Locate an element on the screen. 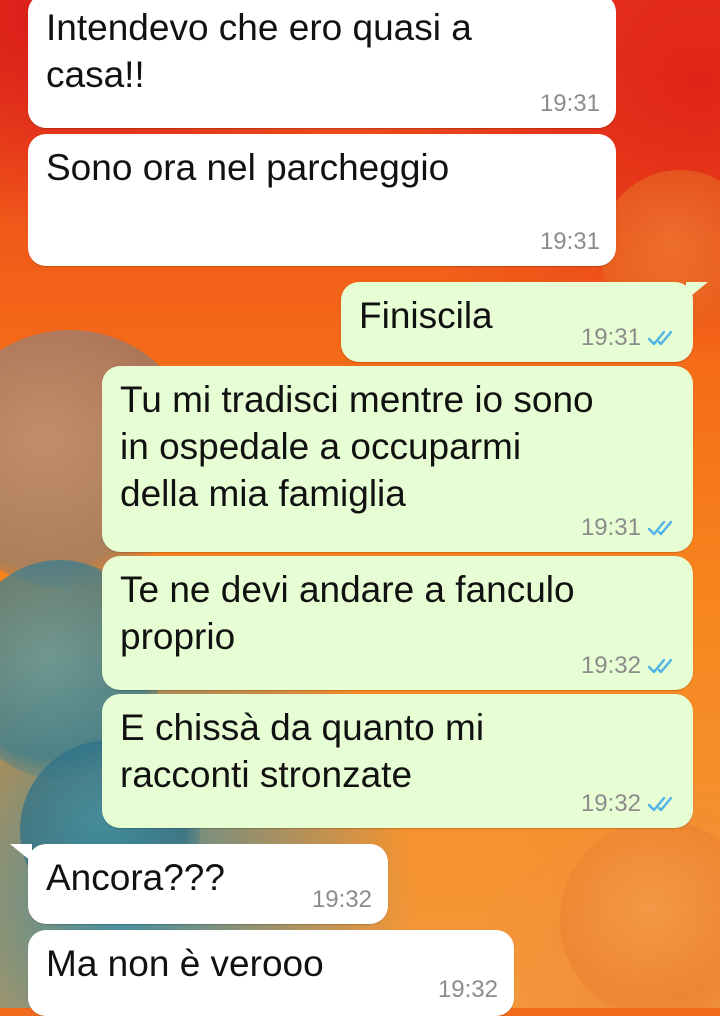 The height and width of the screenshot is (1016, 720). message-bubble-incoming: Sono ora nel parcheggio 19:31 is located at coordinates (322, 200).